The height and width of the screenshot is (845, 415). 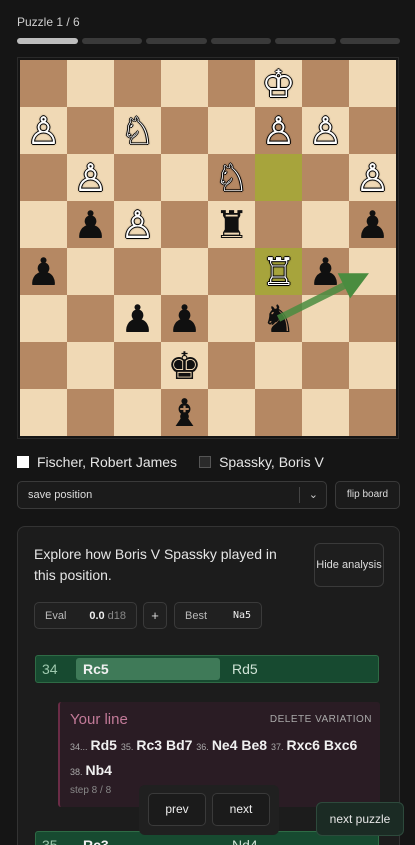 I want to click on square-d8, so click(x=184, y=83).